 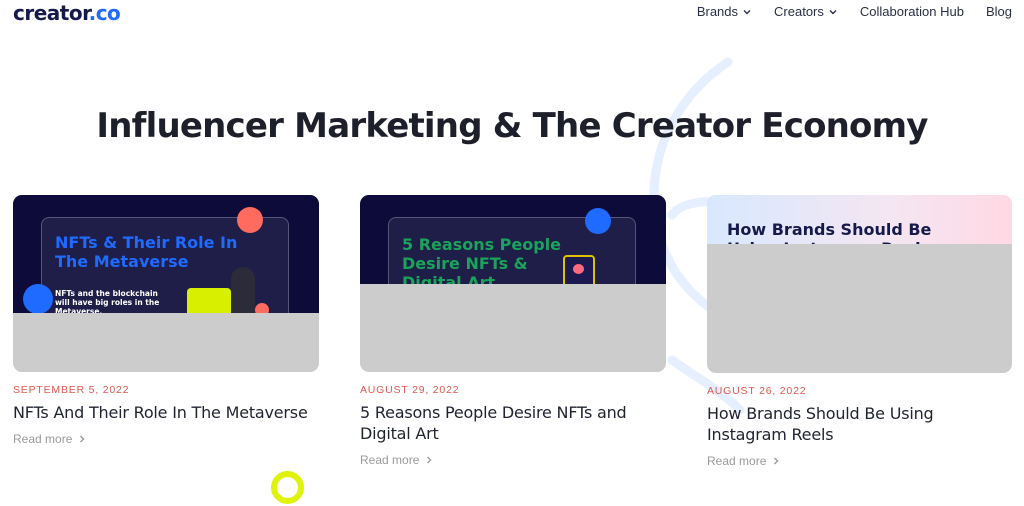 What do you see at coordinates (209, 300) in the screenshot?
I see `decorative-shape` at bounding box center [209, 300].